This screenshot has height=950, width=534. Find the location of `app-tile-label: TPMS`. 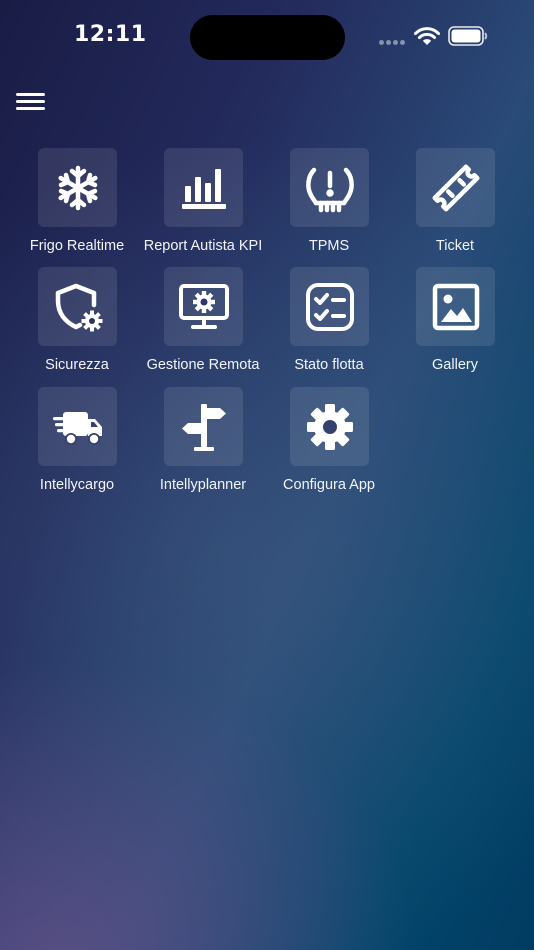

app-tile-label: TPMS is located at coordinates (329, 246).